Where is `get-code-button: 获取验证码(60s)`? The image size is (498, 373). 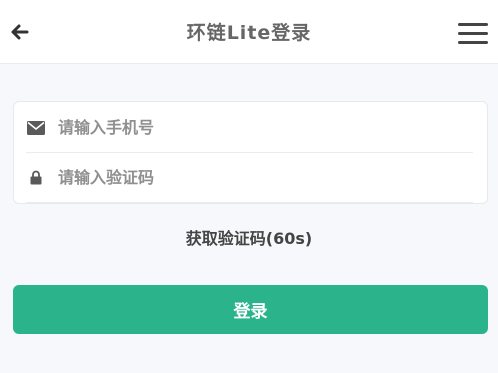
get-code-button: 获取验证码(60s) is located at coordinates (249, 237).